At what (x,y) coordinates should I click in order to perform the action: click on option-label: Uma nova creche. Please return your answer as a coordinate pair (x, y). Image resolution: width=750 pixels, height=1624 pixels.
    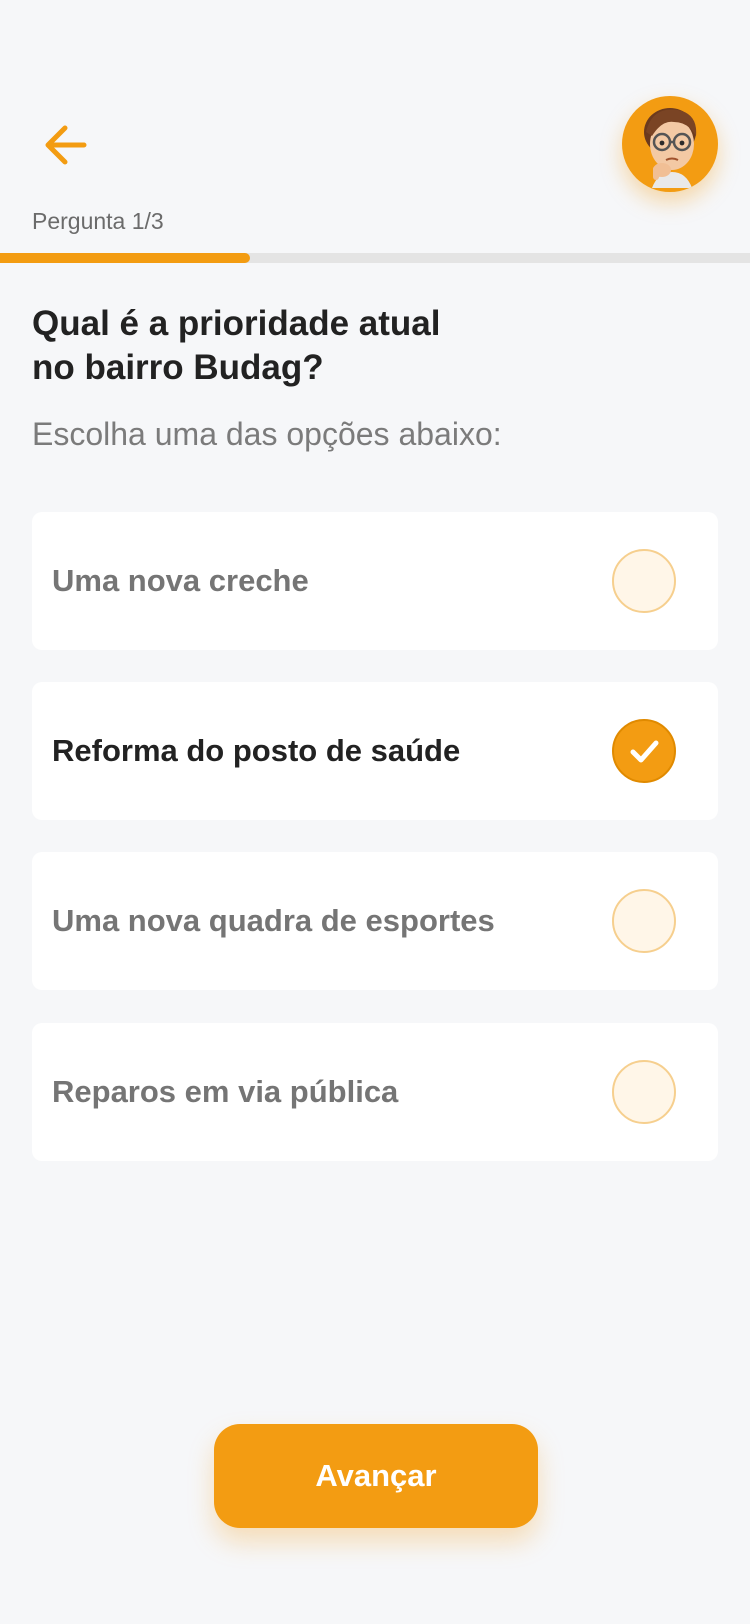
    Looking at the image, I should click on (180, 580).